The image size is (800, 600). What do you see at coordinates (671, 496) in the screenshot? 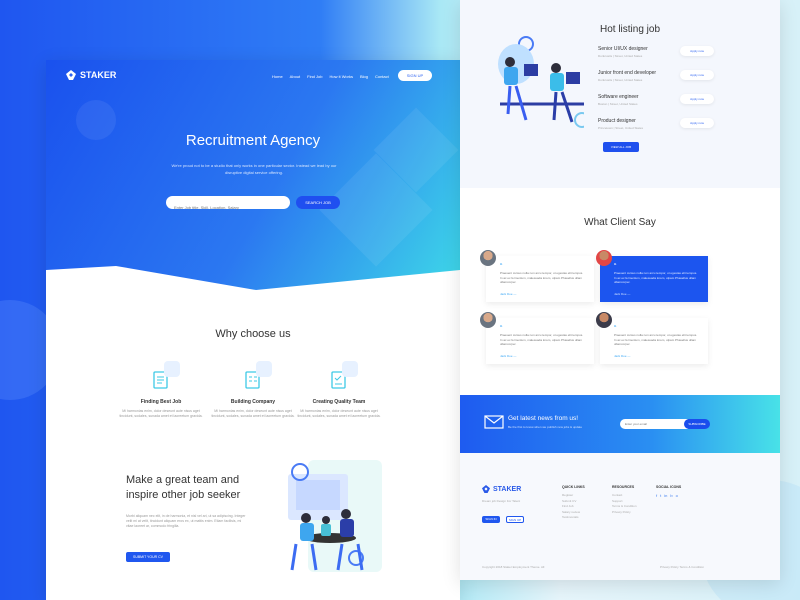
I see `behance-icon: b` at bounding box center [671, 496].